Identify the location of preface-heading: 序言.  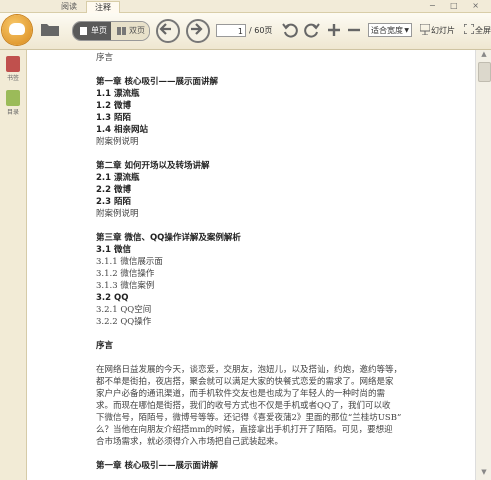
(105, 346).